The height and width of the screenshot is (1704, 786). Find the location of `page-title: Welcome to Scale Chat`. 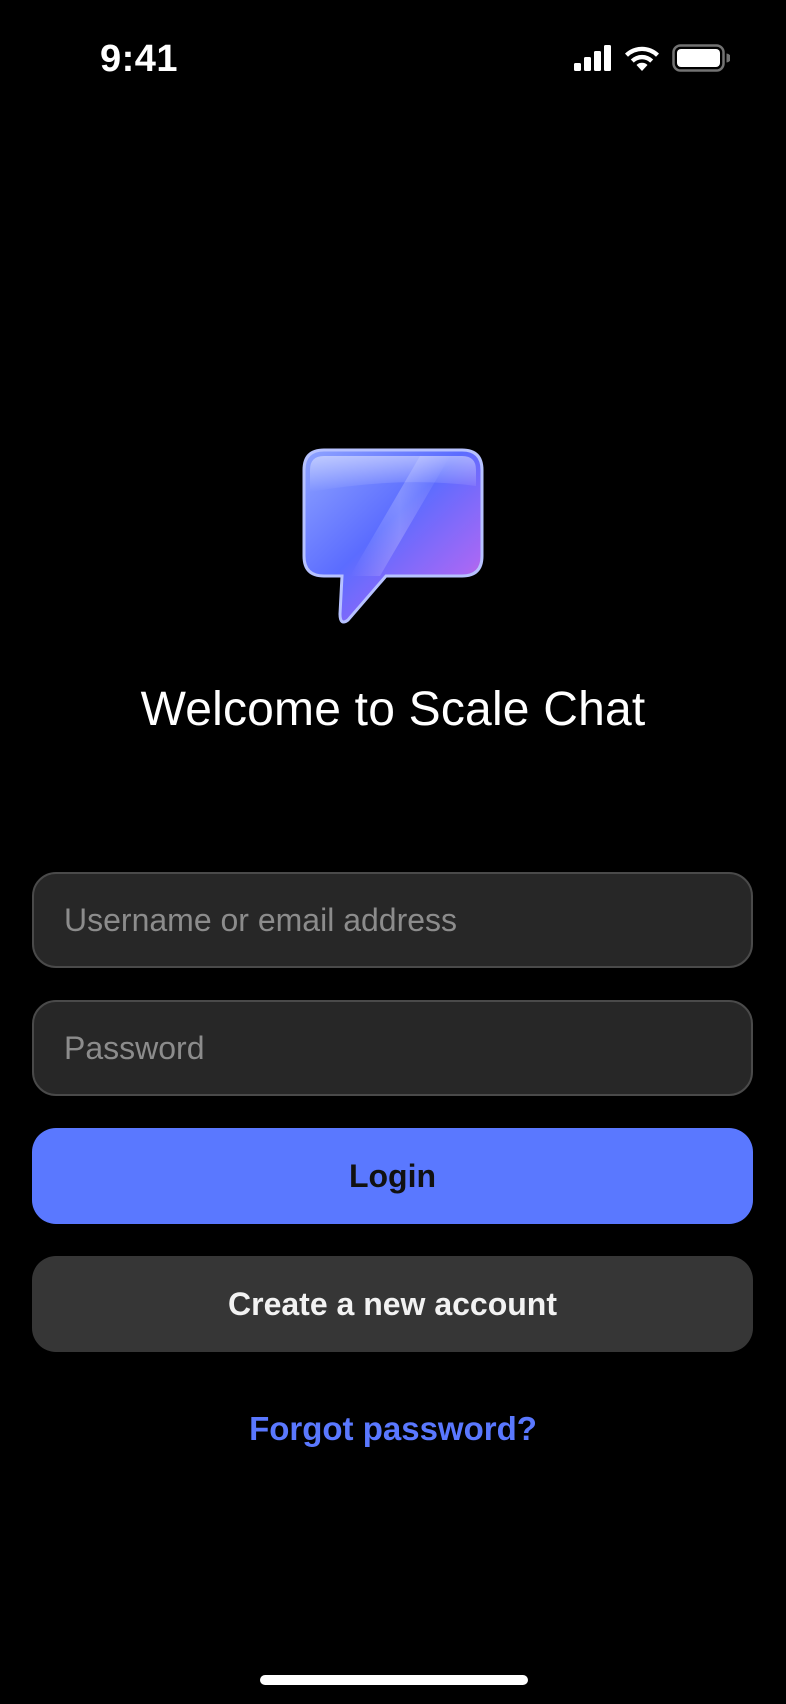

page-title: Welcome to Scale Chat is located at coordinates (393, 709).